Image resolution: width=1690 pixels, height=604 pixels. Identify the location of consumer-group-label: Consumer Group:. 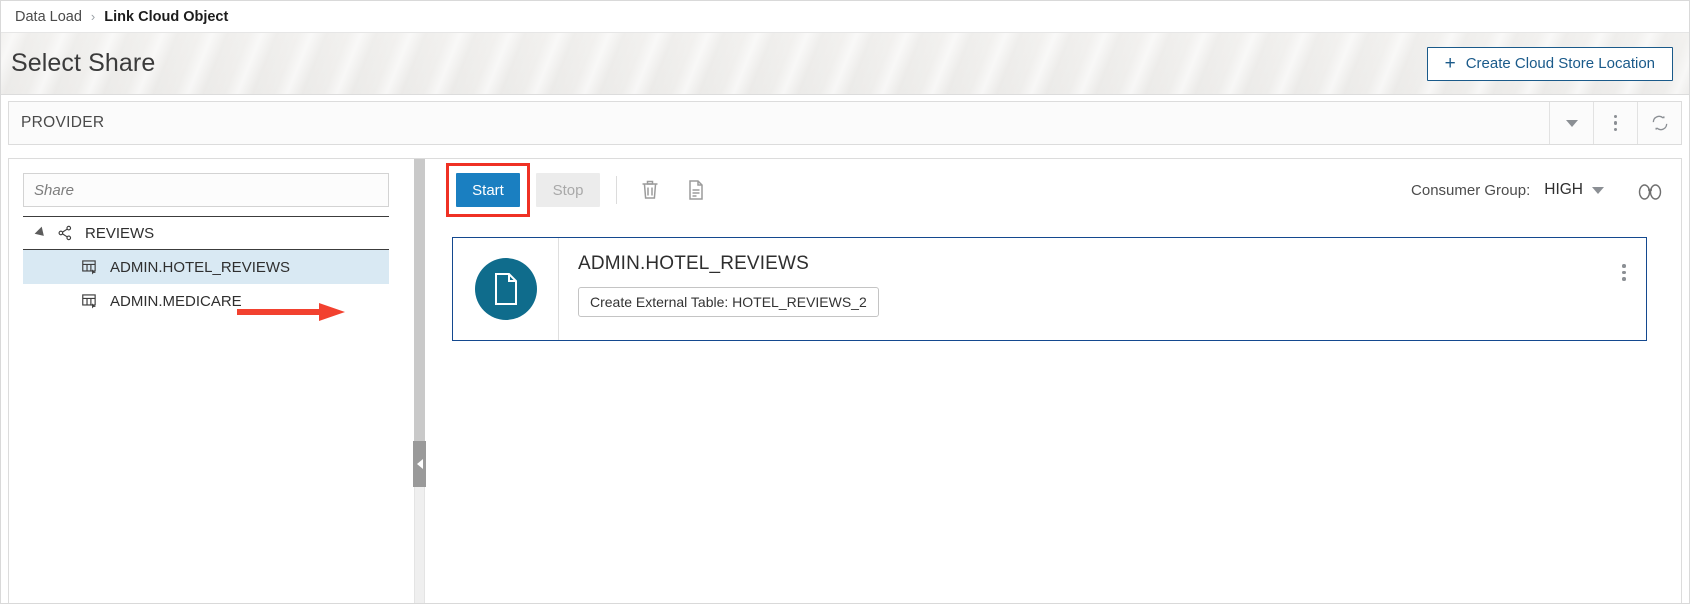
(1471, 190).